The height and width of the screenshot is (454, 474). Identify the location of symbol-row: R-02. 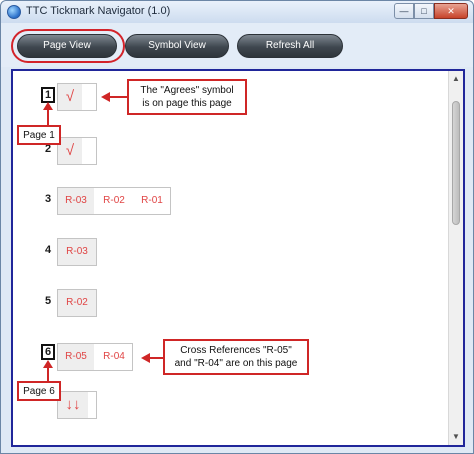
(77, 303).